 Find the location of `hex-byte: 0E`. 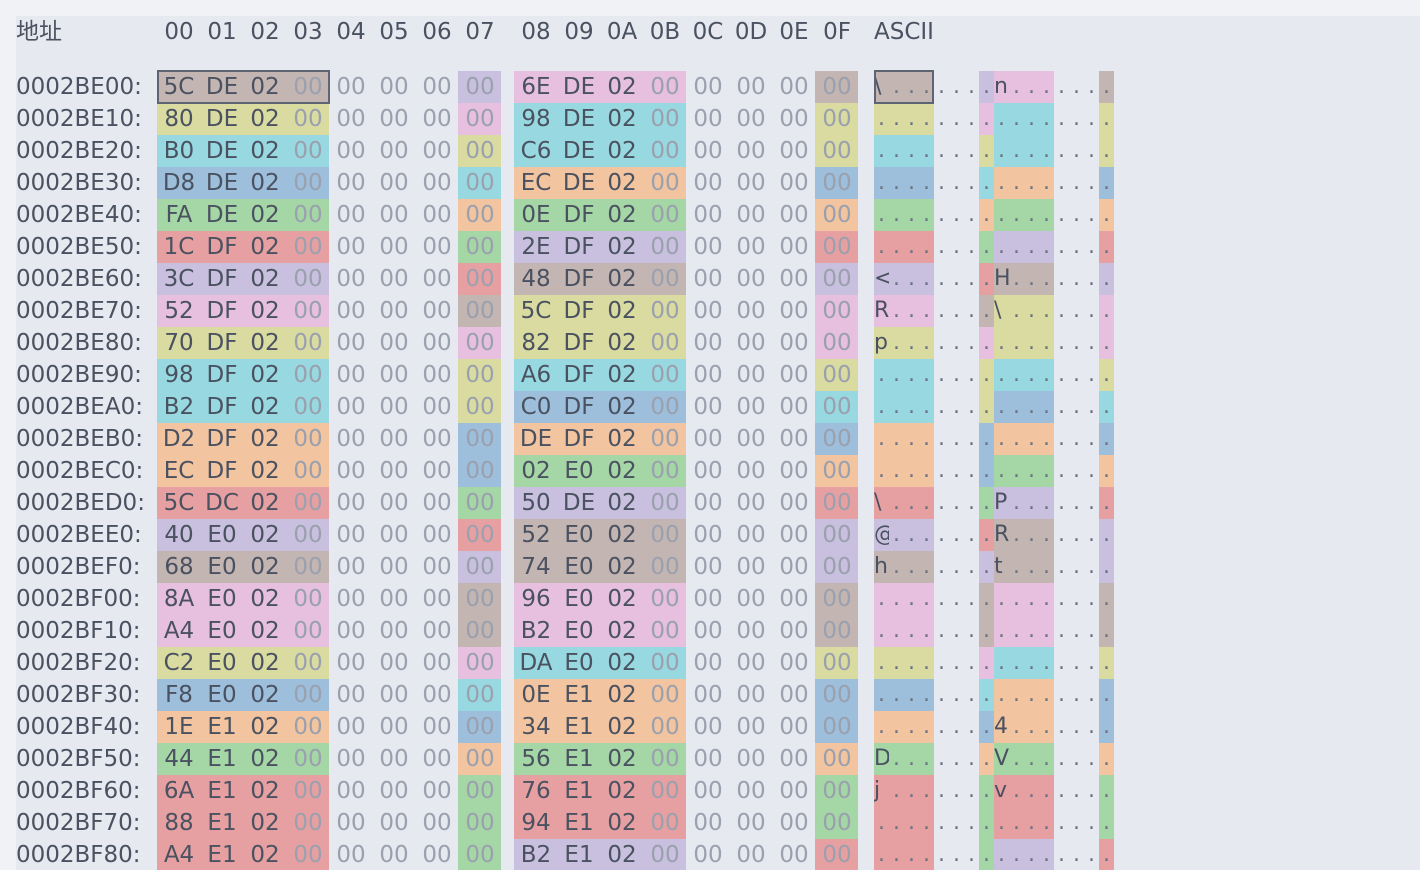

hex-byte: 0E is located at coordinates (536, 695).